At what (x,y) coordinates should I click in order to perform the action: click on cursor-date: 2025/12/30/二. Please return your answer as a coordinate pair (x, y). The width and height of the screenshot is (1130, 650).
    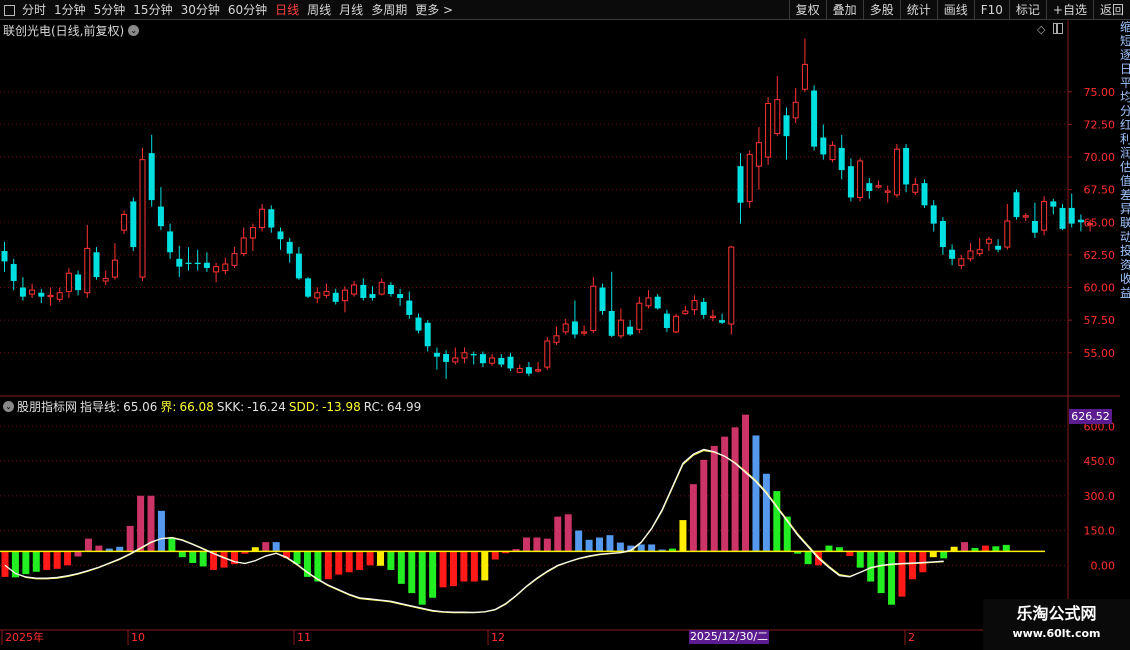
    Looking at the image, I should click on (729, 637).